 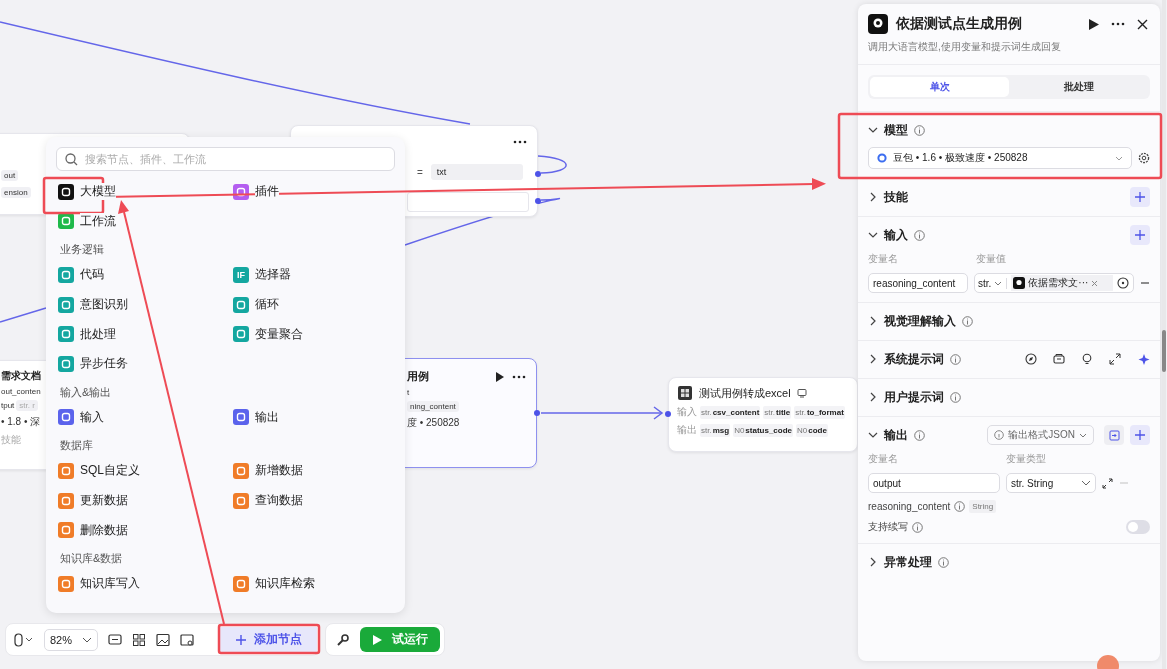 What do you see at coordinates (745, 393) in the screenshot?
I see `node-title: 测试用例转成excel` at bounding box center [745, 393].